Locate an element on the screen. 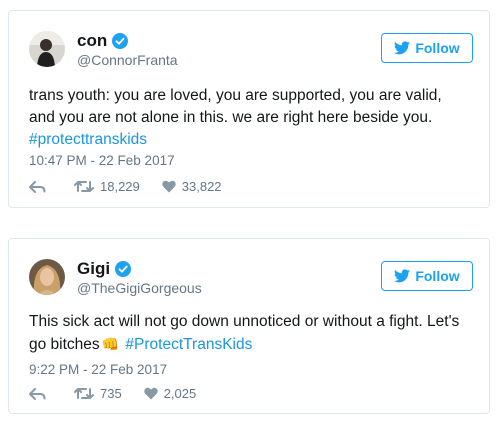  display-name-text: Gigi is located at coordinates (93, 269).